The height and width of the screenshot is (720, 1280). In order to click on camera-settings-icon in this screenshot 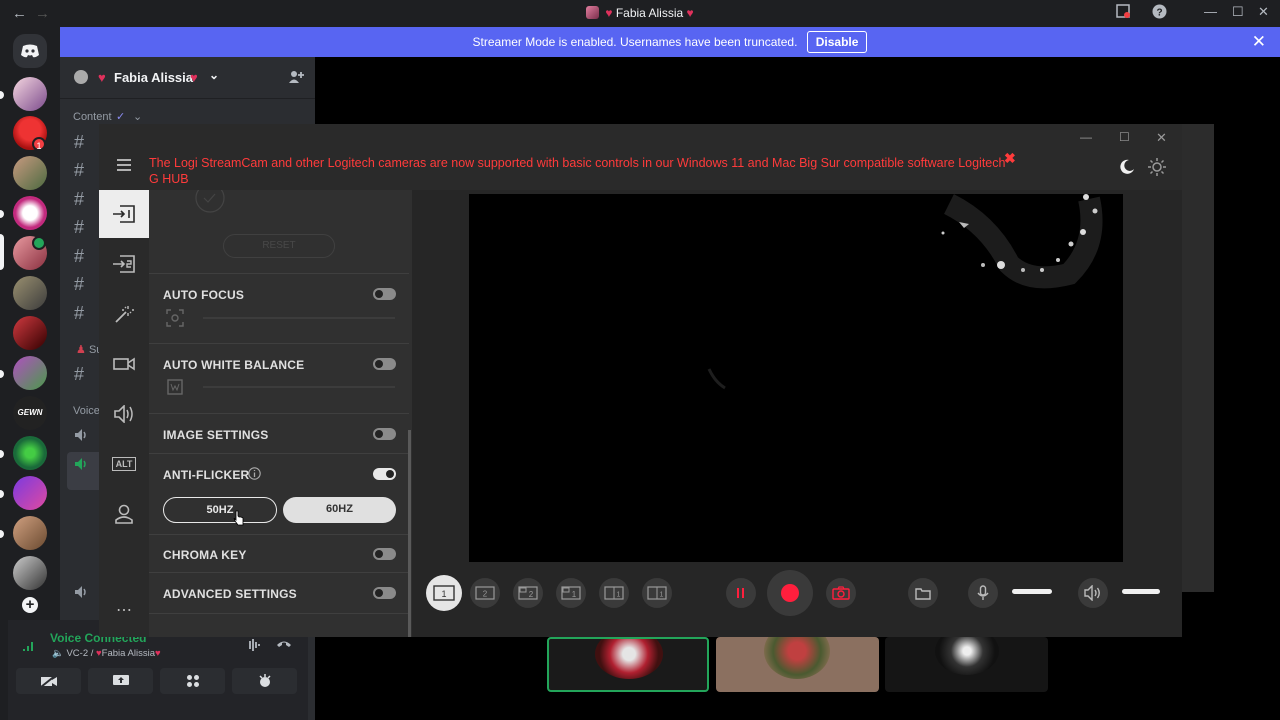, I will do `click(124, 364)`.